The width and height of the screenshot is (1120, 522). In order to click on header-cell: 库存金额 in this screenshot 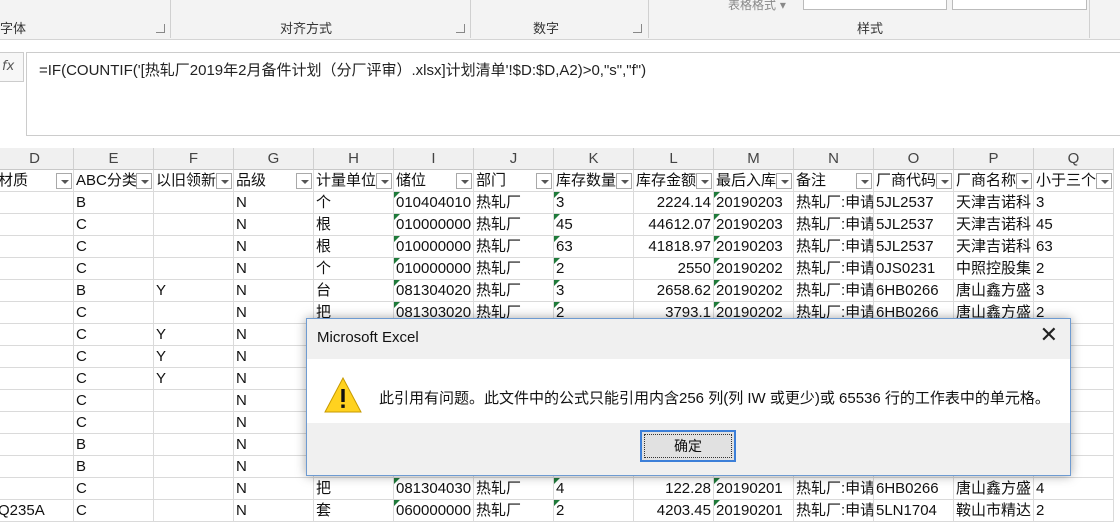, I will do `click(674, 181)`.